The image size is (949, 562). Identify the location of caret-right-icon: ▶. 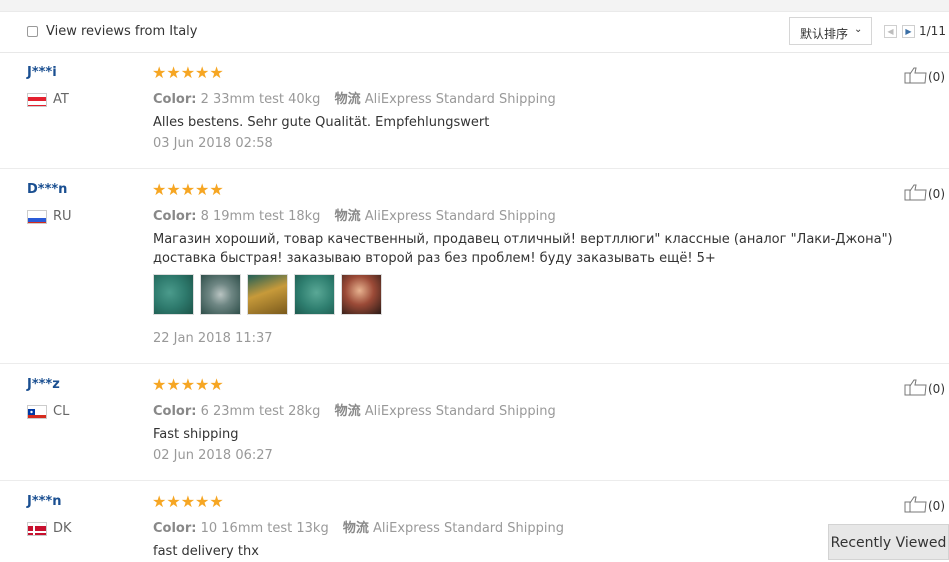
(908, 31).